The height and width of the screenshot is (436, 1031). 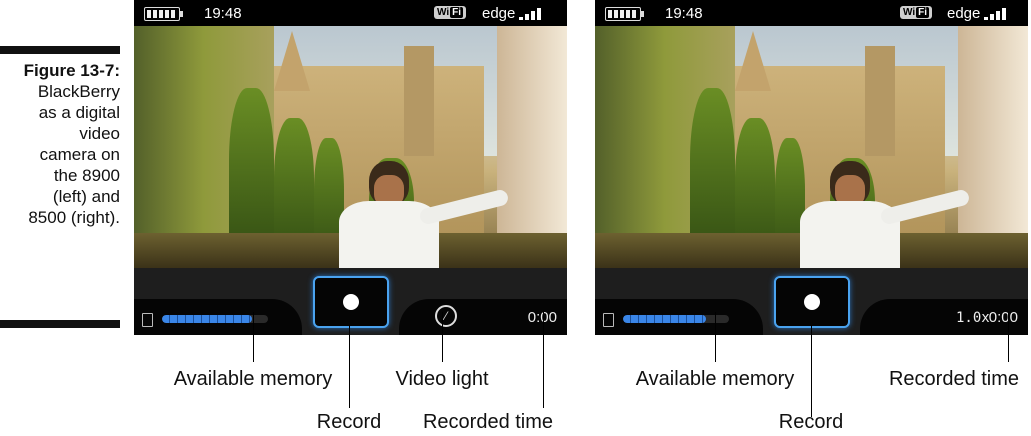 What do you see at coordinates (442, 379) in the screenshot?
I see `callout-video-light: Video light` at bounding box center [442, 379].